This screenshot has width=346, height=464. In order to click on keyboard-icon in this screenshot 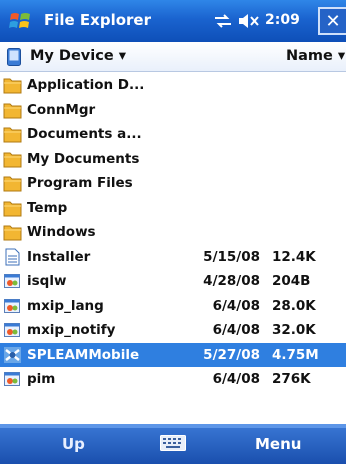, I will do `click(173, 443)`.